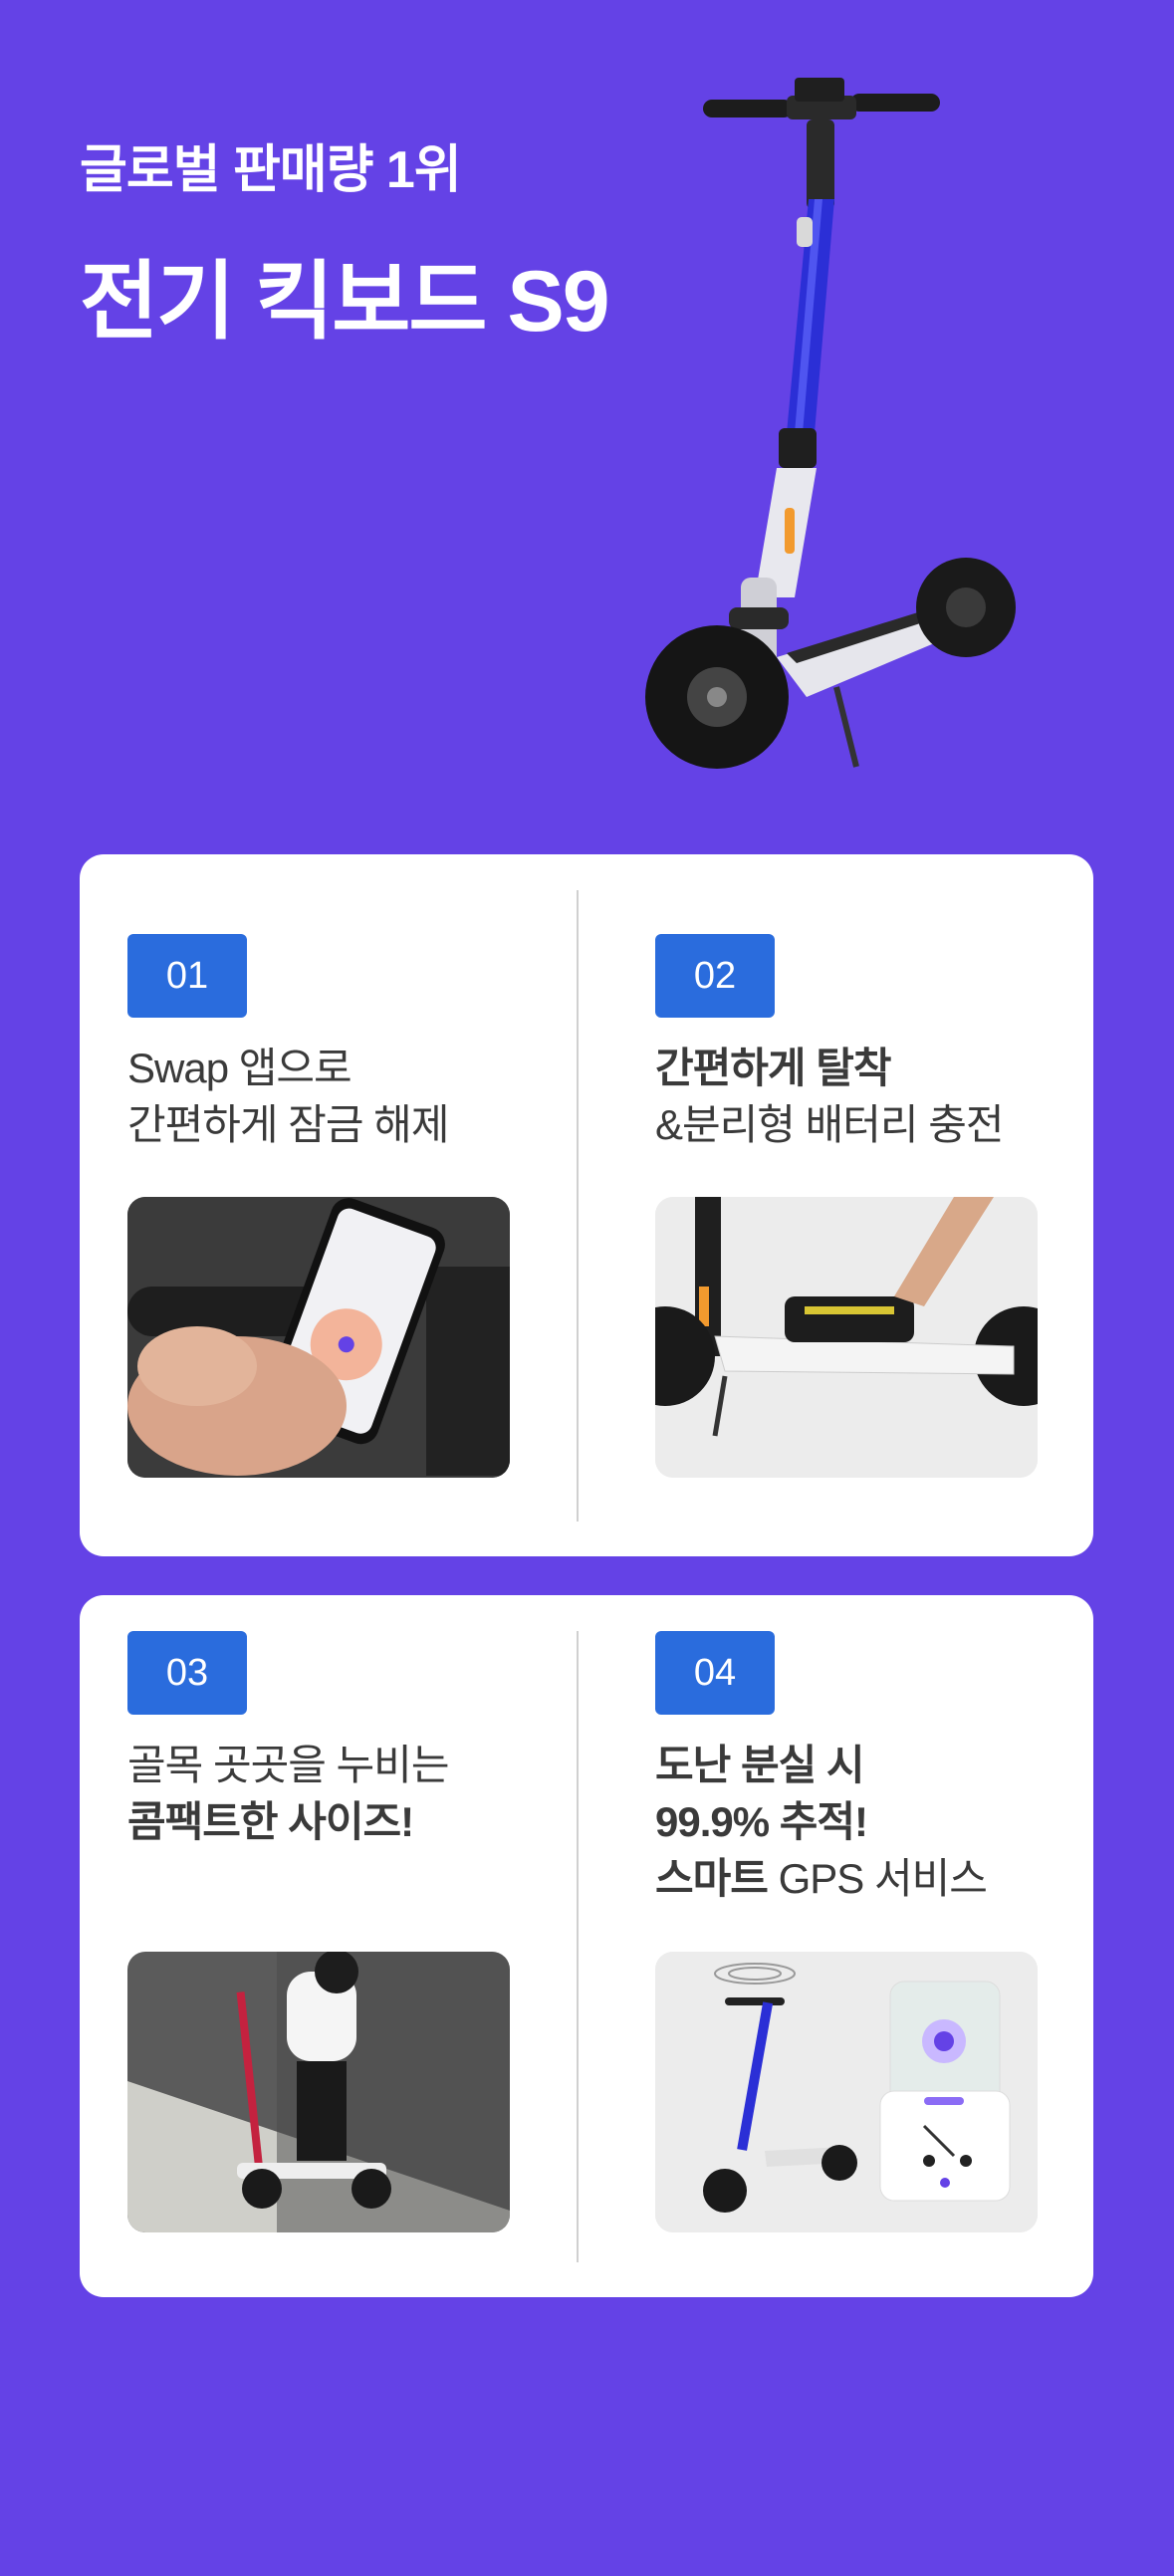 The width and height of the screenshot is (1174, 2576). What do you see at coordinates (288, 1124) in the screenshot?
I see `feature-line2: 간편하게 잠금 해제` at bounding box center [288, 1124].